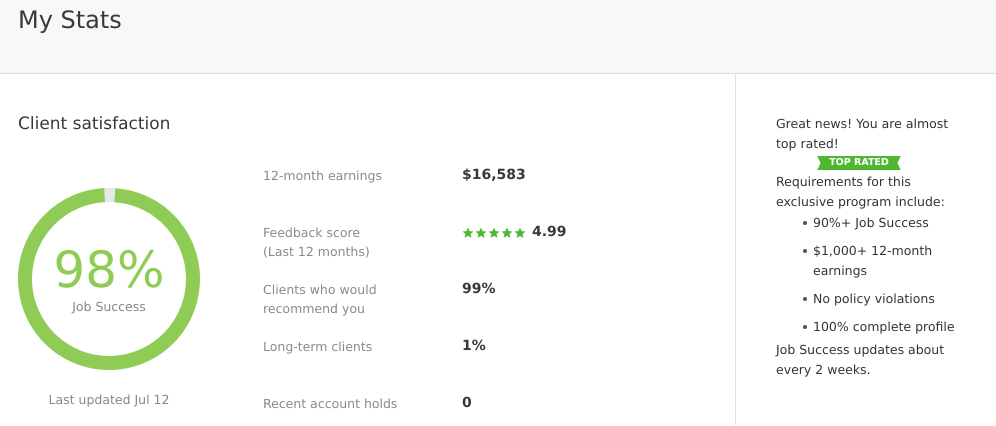  Describe the element at coordinates (859, 163) in the screenshot. I see `top-rated-badge: TOP RATED` at that location.